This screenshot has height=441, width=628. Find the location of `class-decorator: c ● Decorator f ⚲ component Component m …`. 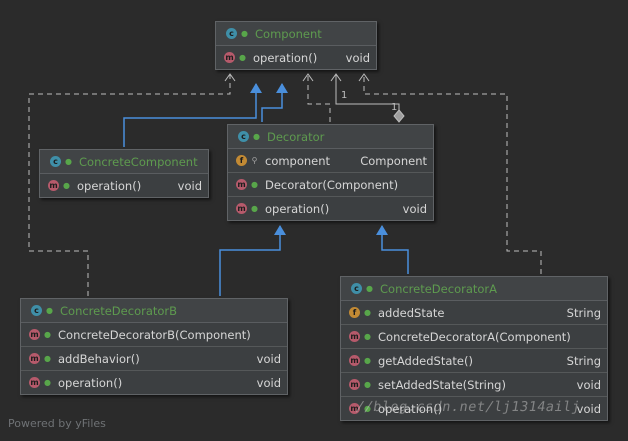

class-decorator: c ● Decorator f ⚲ component Component m … is located at coordinates (330, 172).